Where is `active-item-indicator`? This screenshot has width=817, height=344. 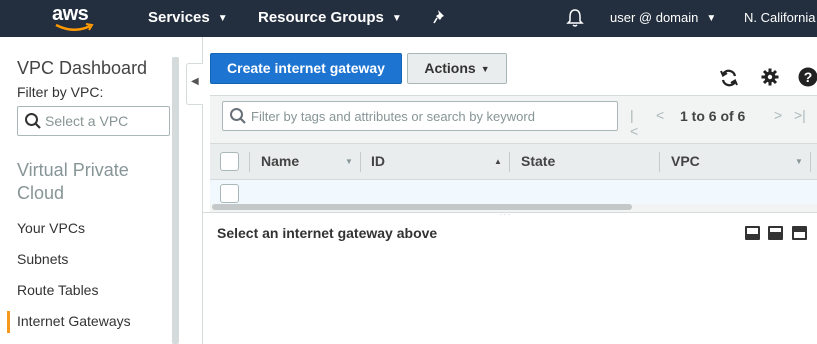
active-item-indicator is located at coordinates (8, 322).